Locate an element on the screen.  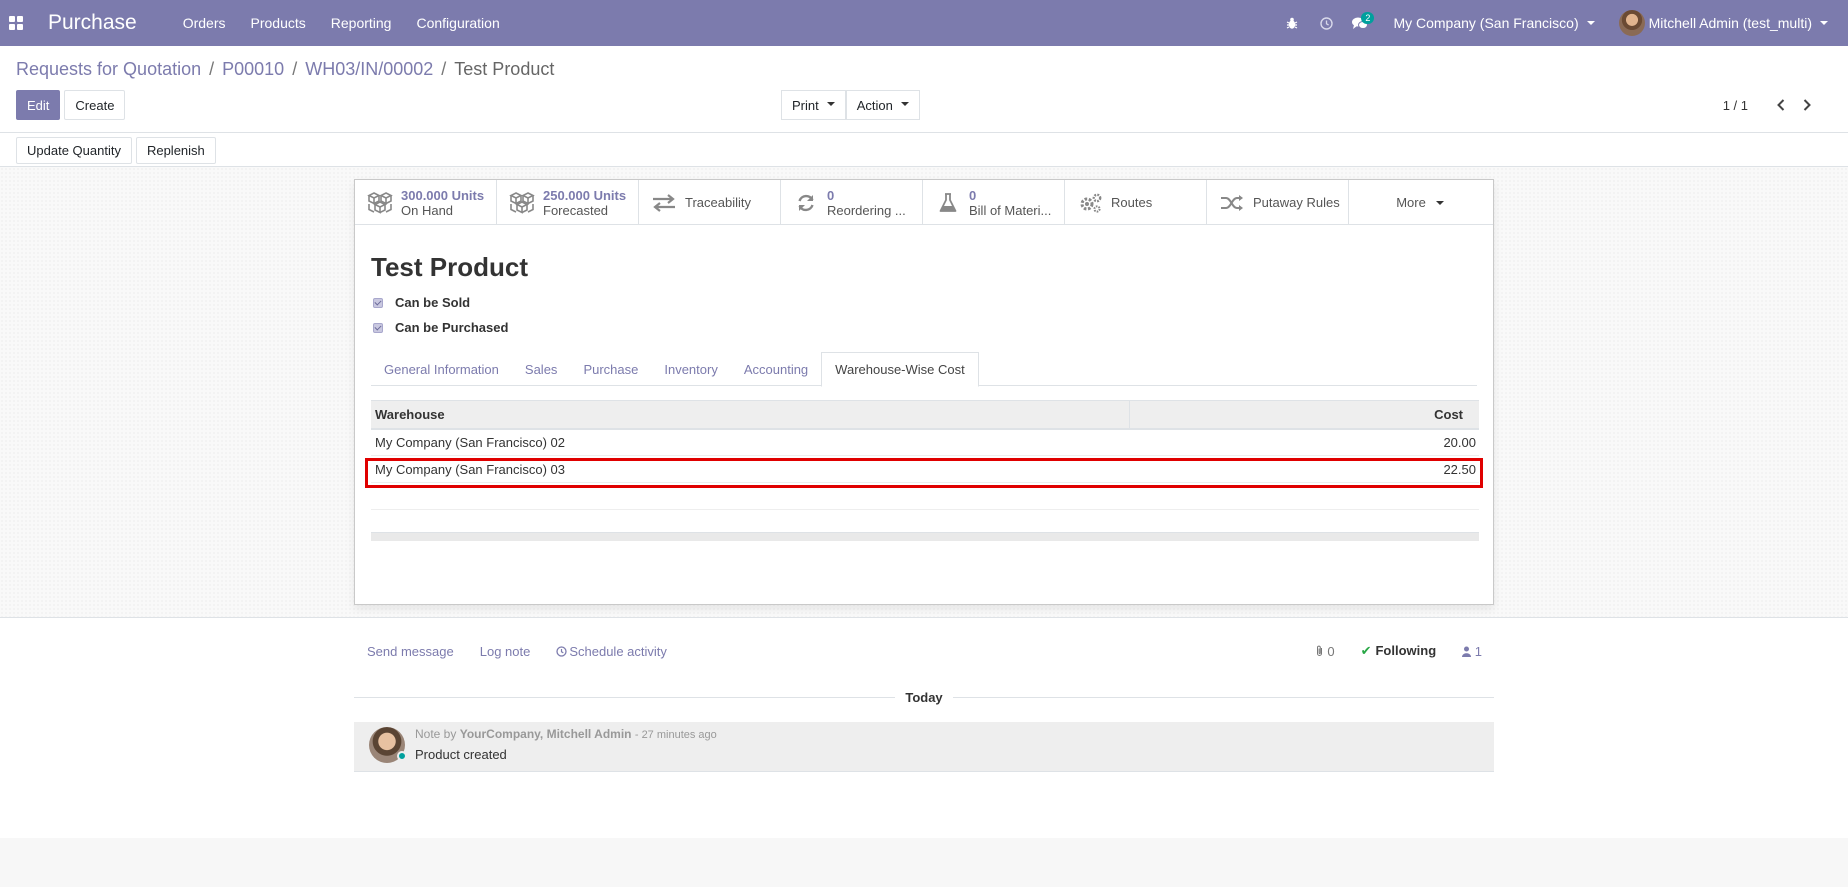
table-empty-row is located at coordinates (925, 496).